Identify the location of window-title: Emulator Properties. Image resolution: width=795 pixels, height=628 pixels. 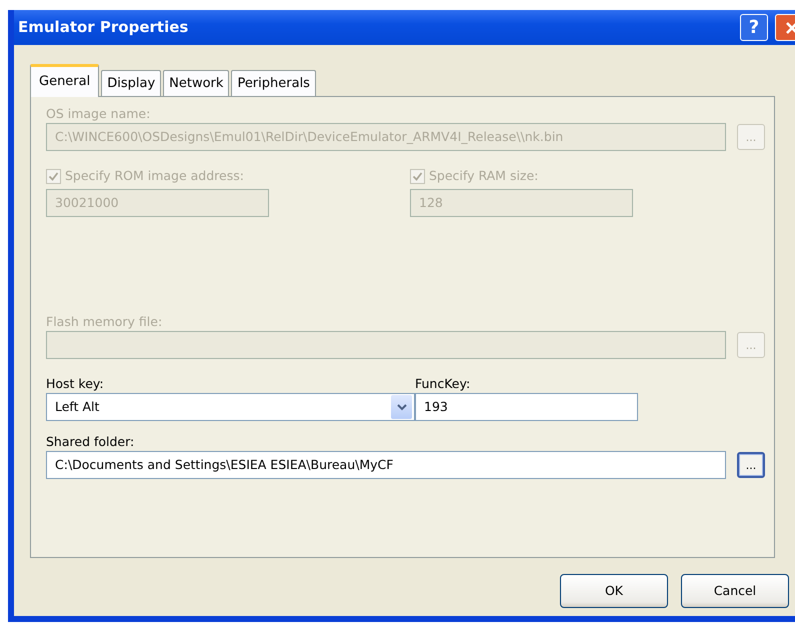
(104, 27).